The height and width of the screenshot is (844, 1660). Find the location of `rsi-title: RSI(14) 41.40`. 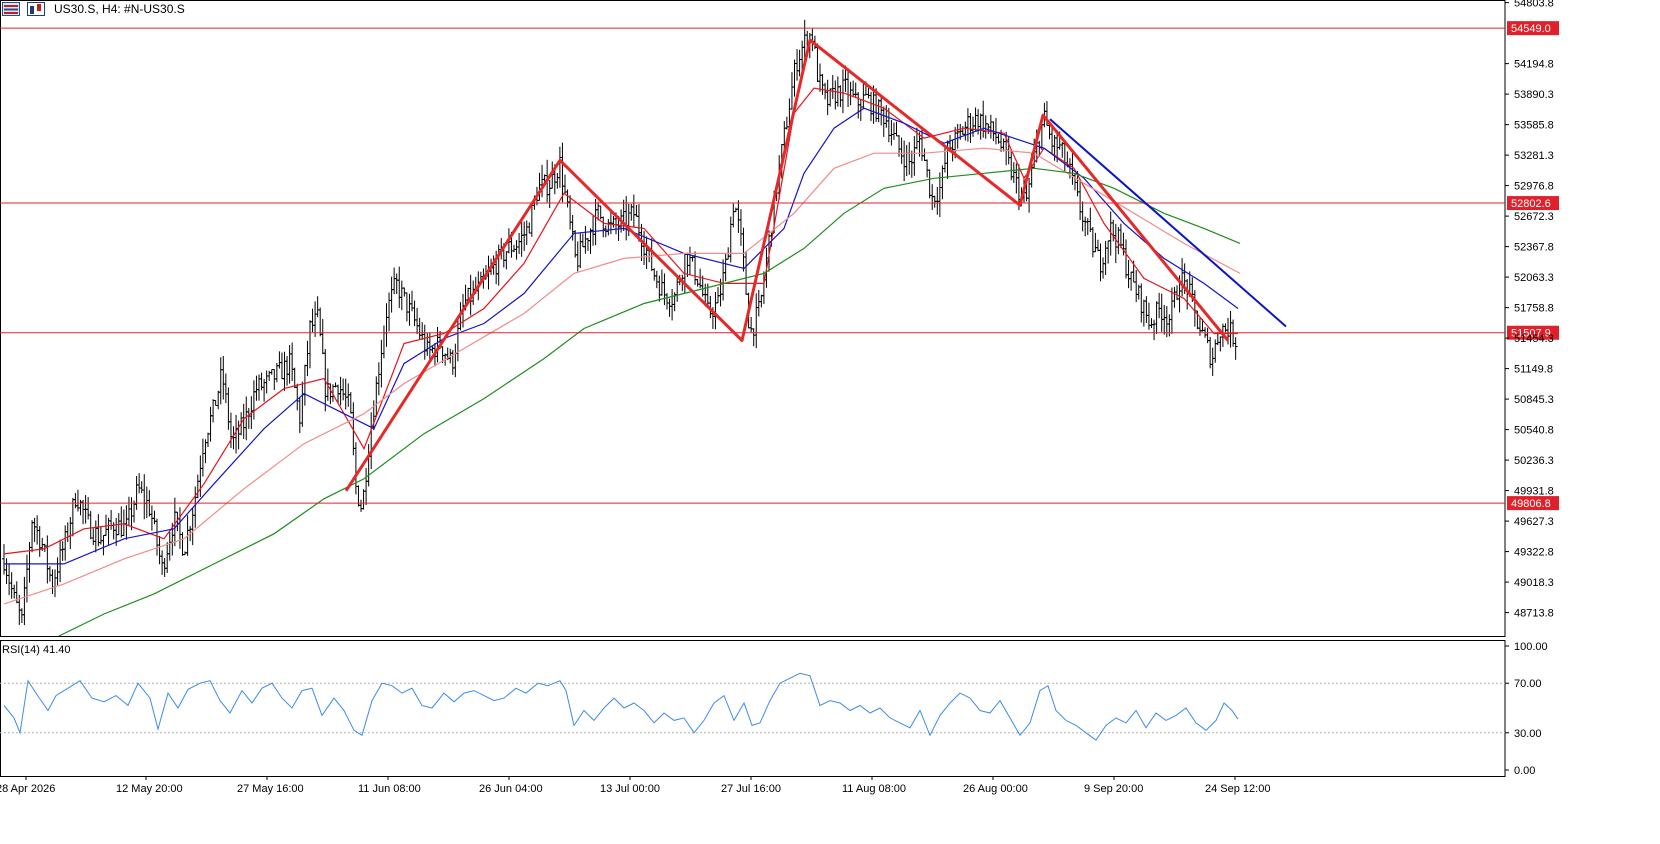

rsi-title: RSI(14) 41.40 is located at coordinates (36, 650).